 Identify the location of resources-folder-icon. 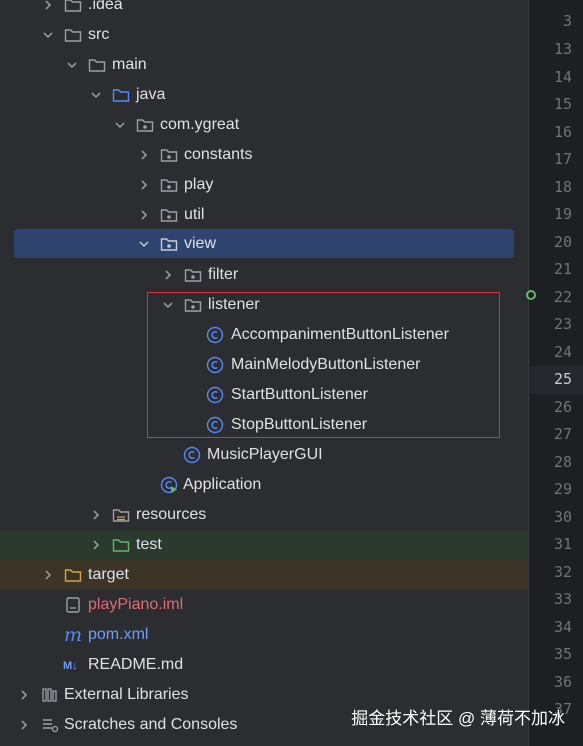
(121, 515).